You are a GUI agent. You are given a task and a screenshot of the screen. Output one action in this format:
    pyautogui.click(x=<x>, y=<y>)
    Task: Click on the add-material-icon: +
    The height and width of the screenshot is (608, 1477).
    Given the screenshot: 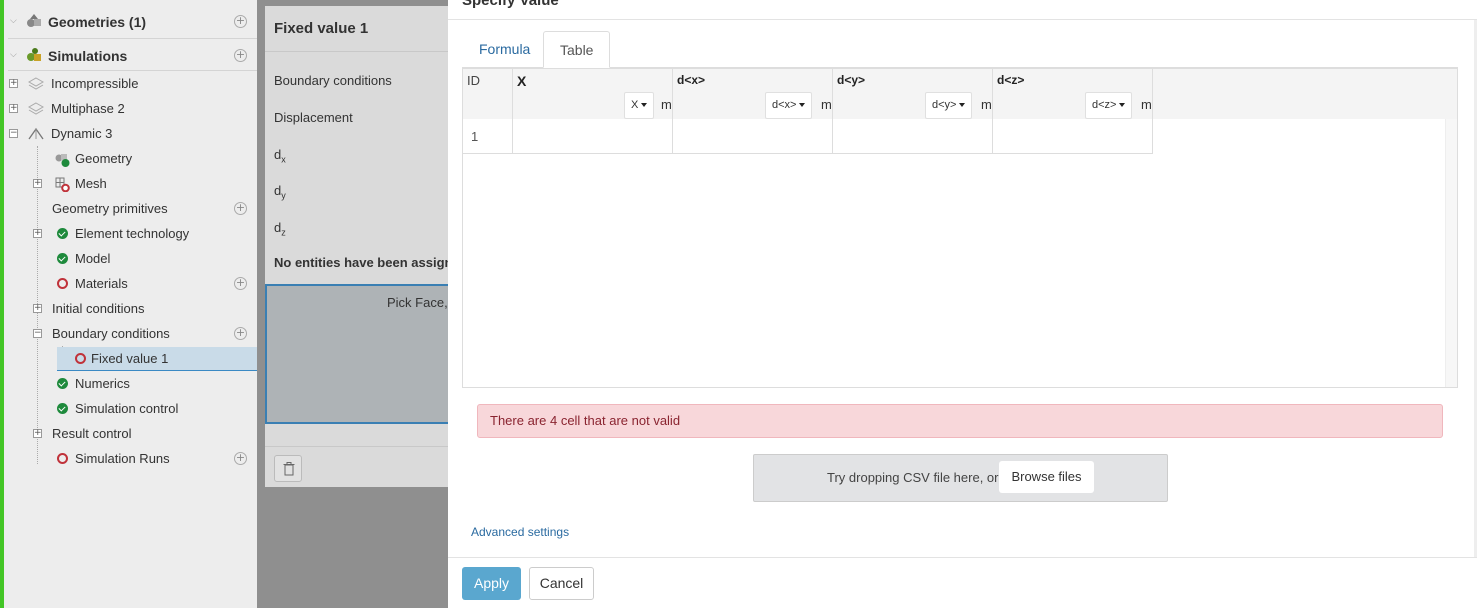 What is the action you would take?
    pyautogui.click(x=240, y=283)
    